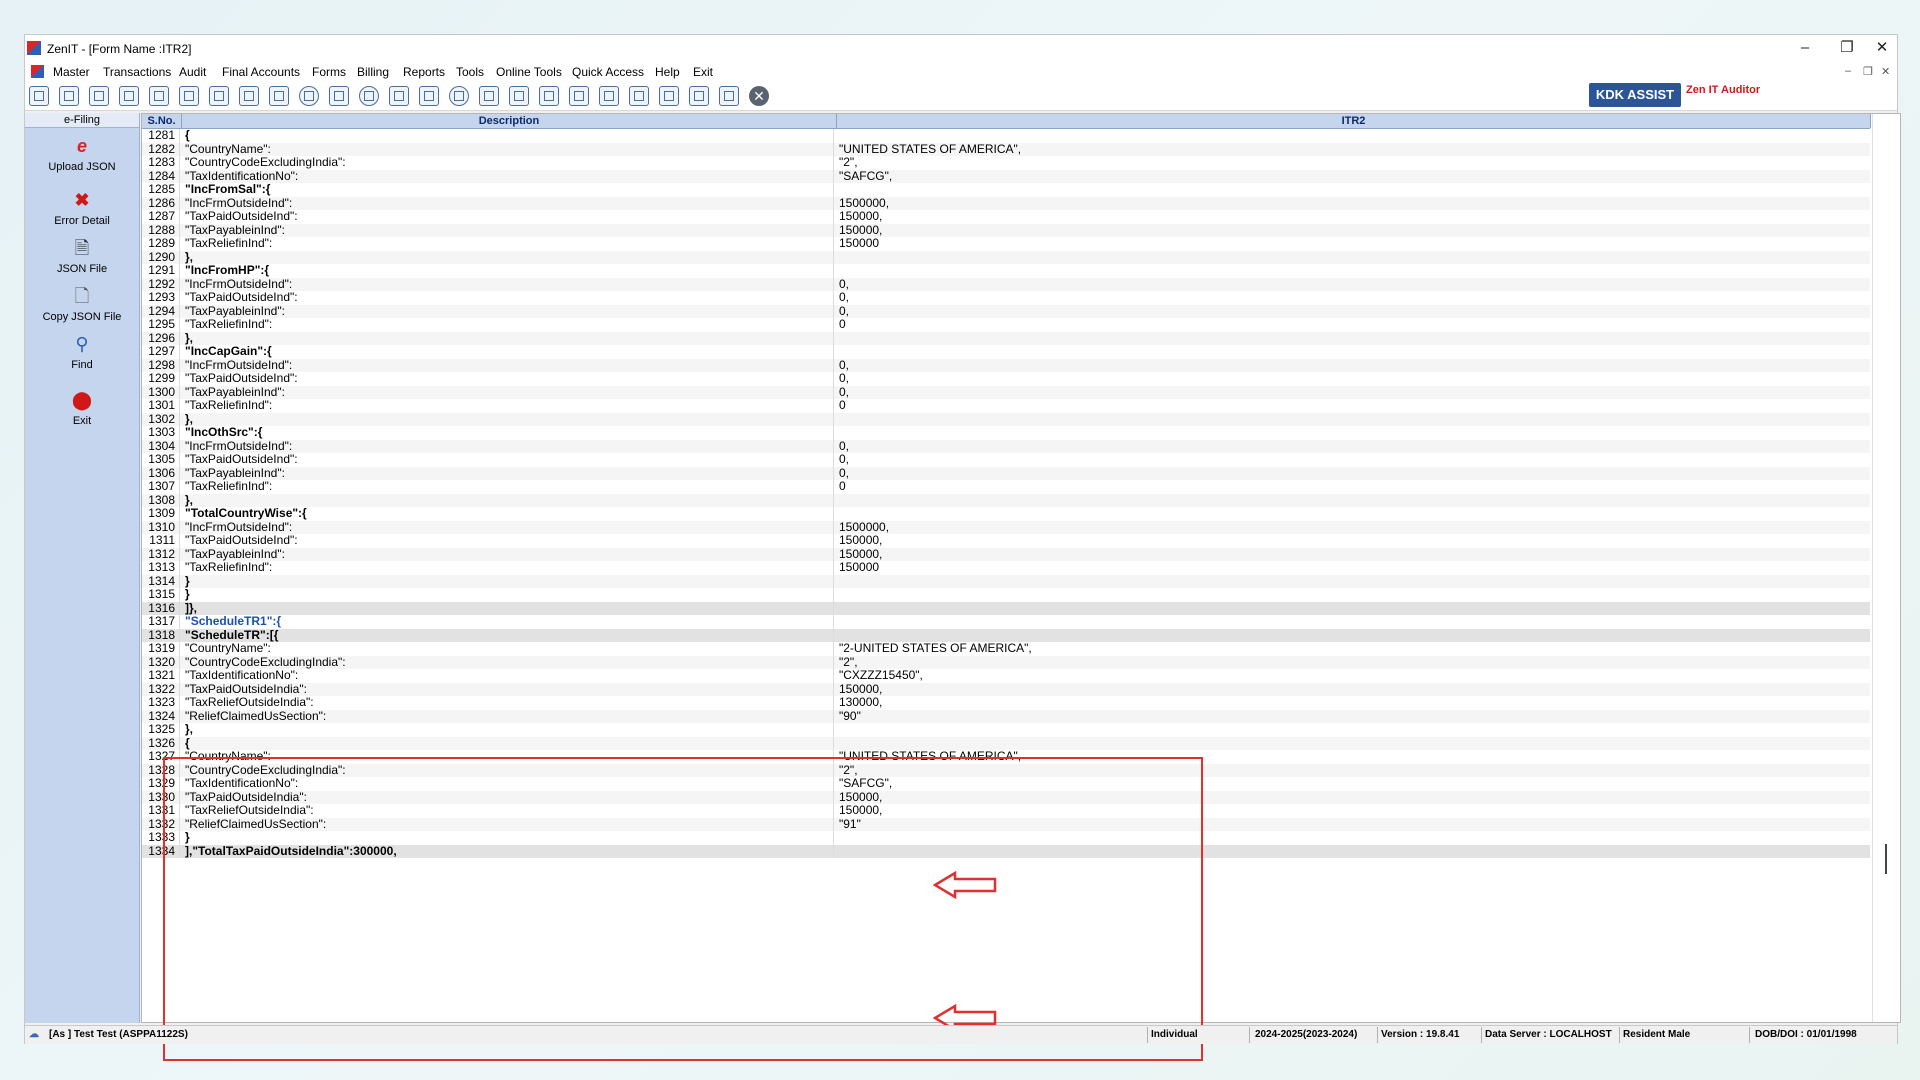  Describe the element at coordinates (1885, 71) in the screenshot. I see `mdi-close-button: ✕` at that location.